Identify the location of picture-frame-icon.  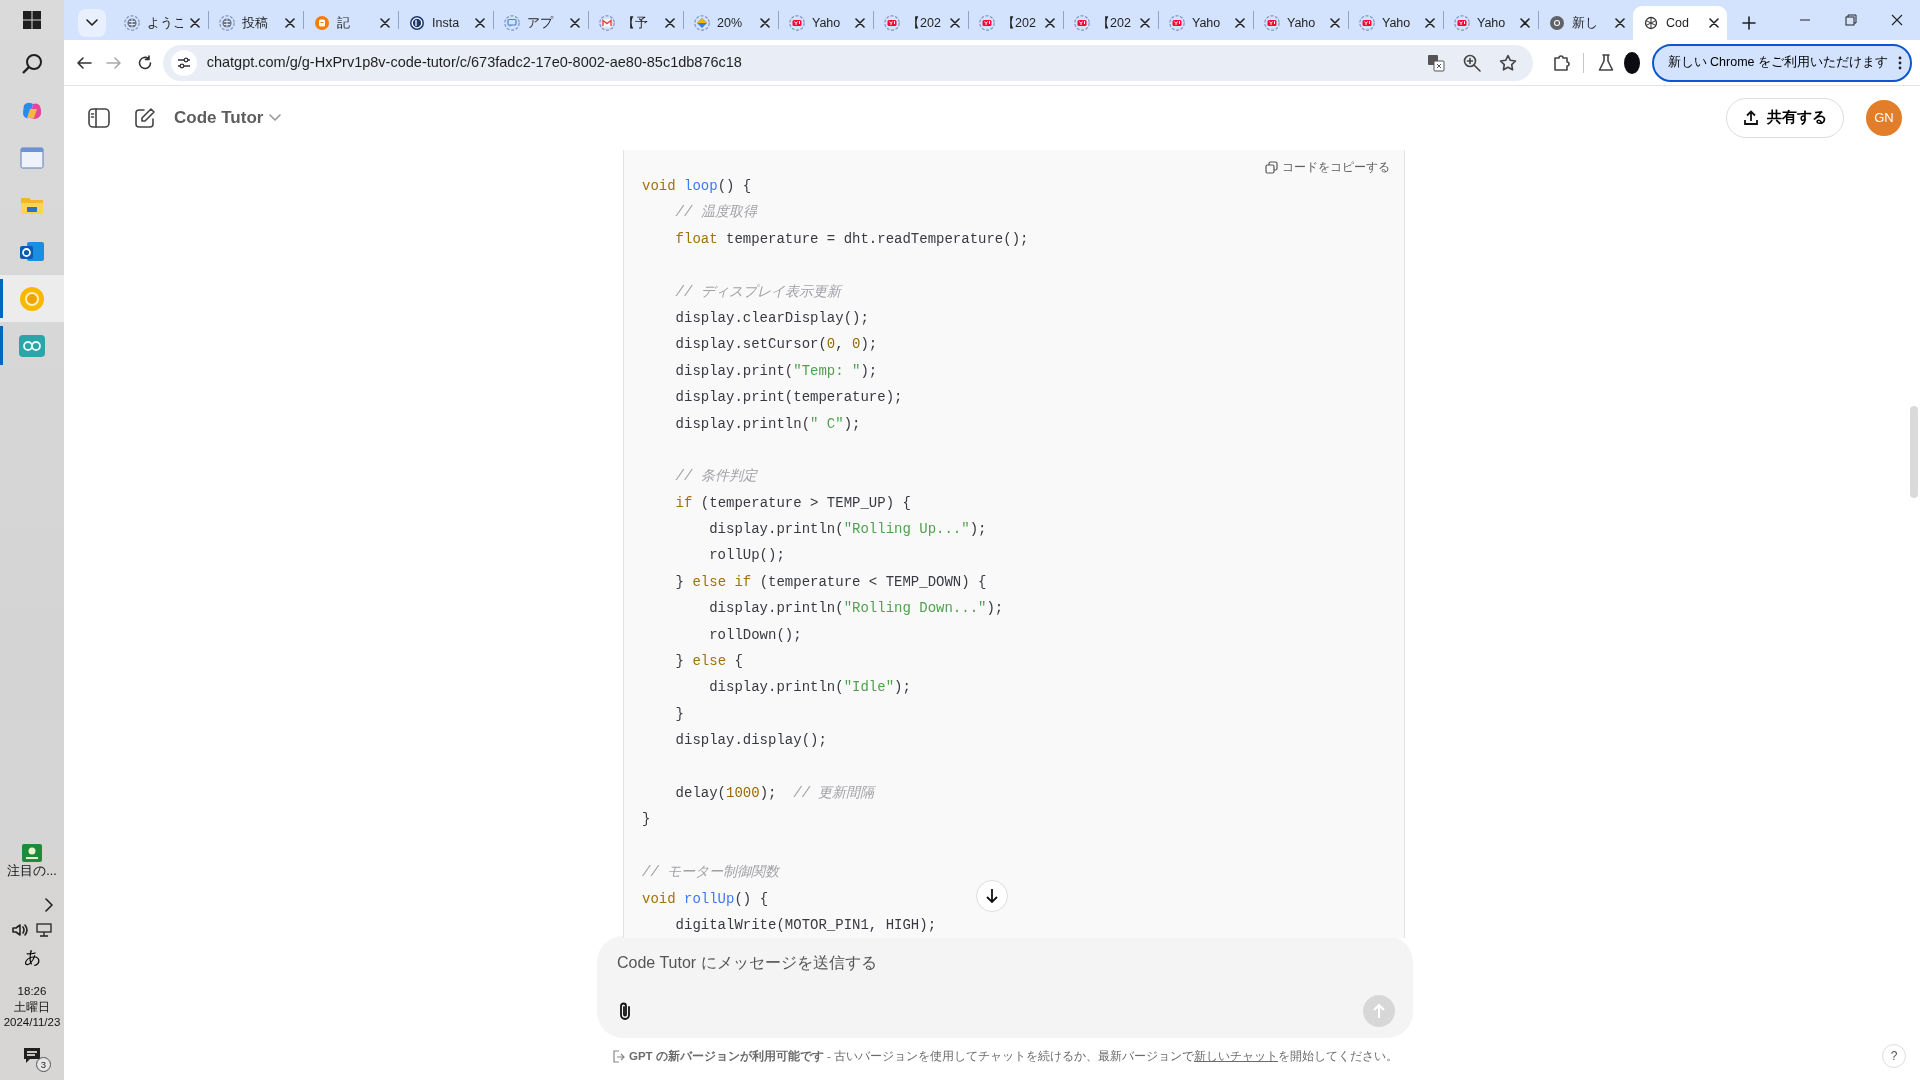
(32, 852).